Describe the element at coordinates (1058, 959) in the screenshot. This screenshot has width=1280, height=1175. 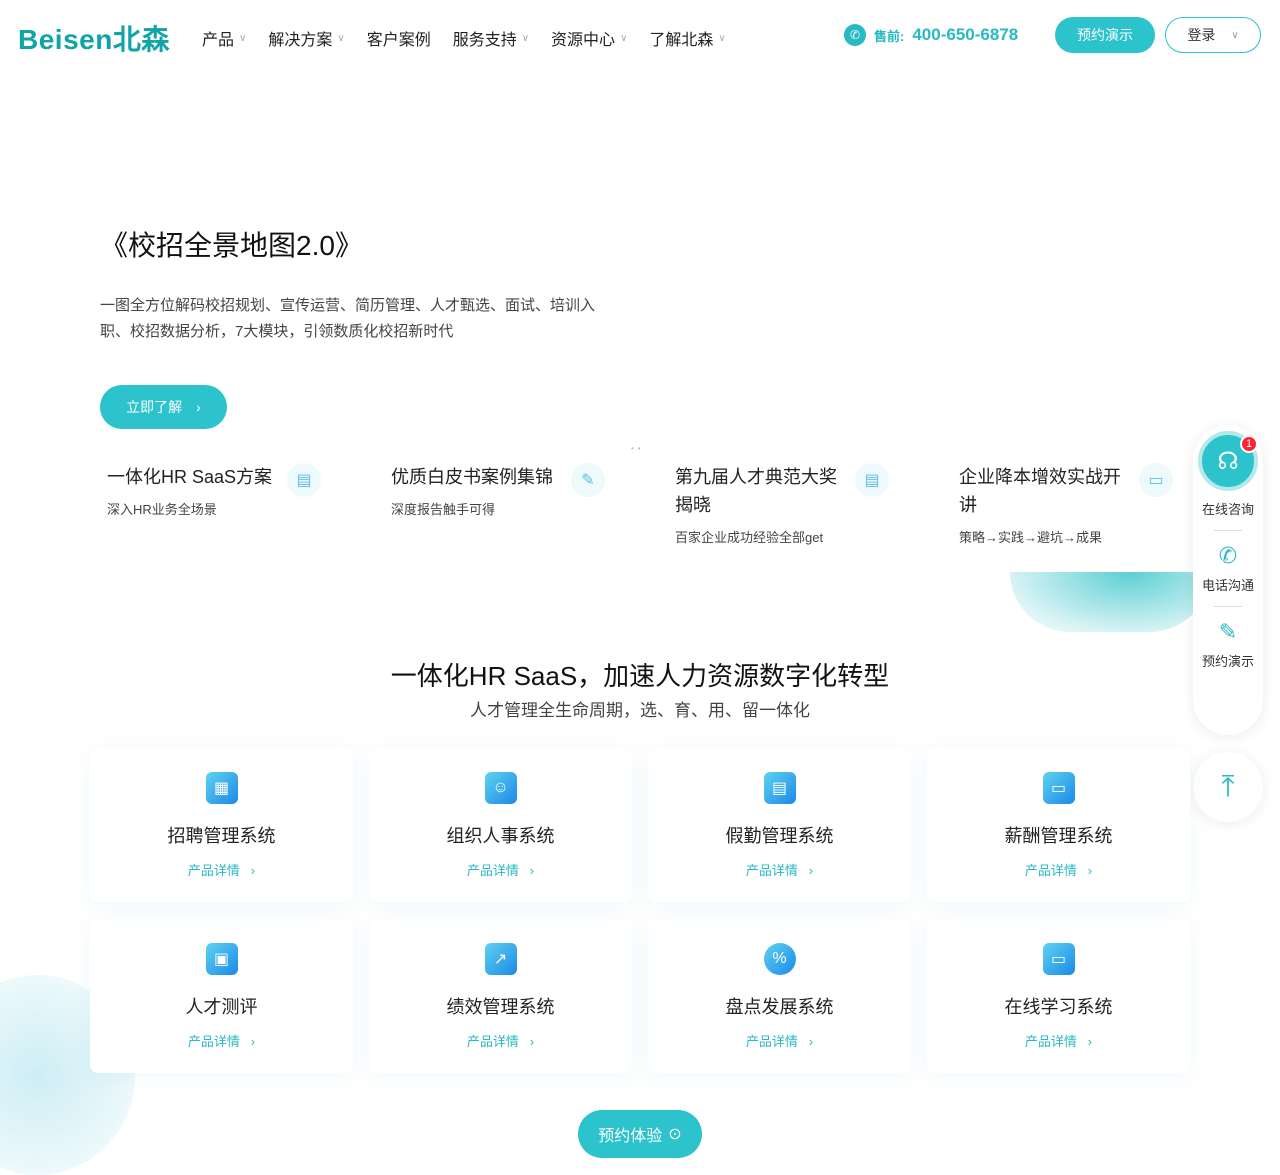
I see `monitor-icon: ▭` at that location.